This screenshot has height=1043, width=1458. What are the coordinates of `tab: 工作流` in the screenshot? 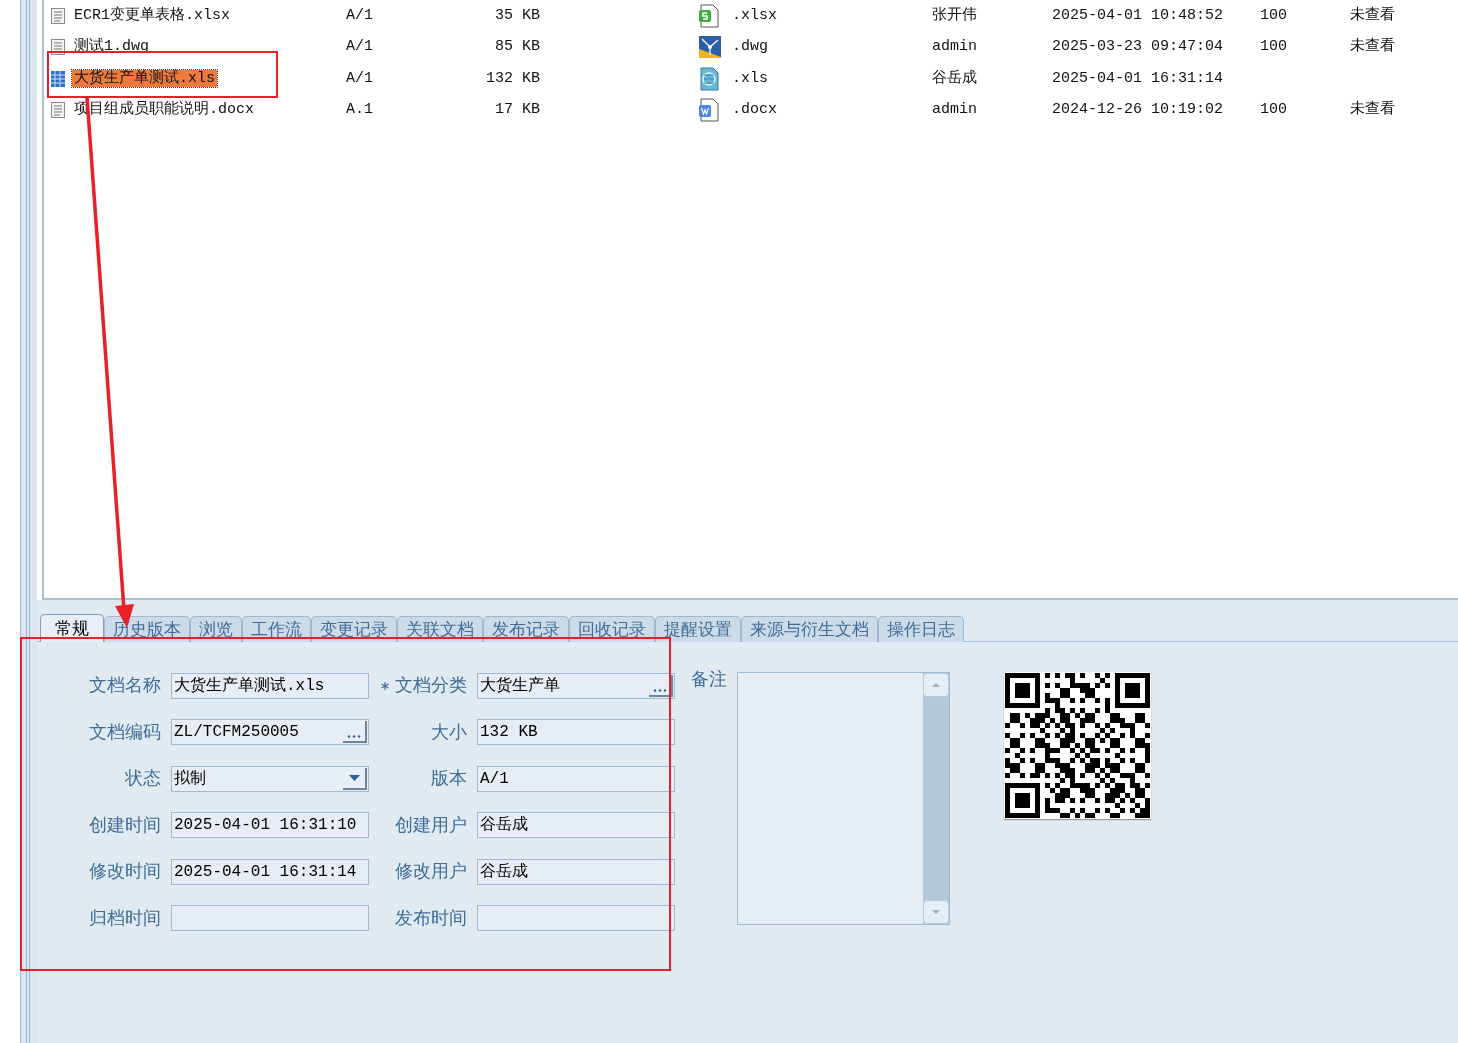 It's located at (276, 629).